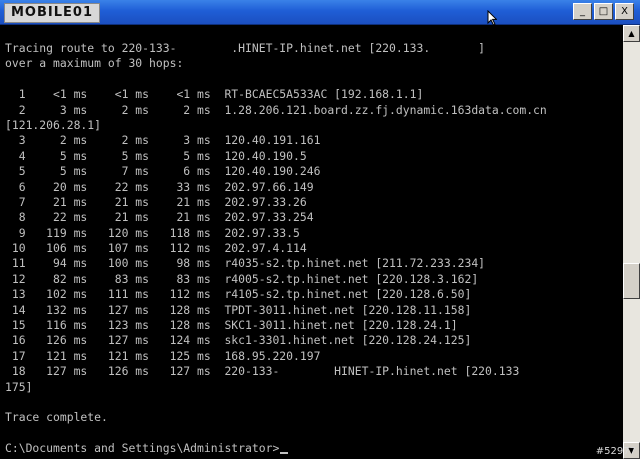  I want to click on console-line: Trace complete., so click(56, 417).